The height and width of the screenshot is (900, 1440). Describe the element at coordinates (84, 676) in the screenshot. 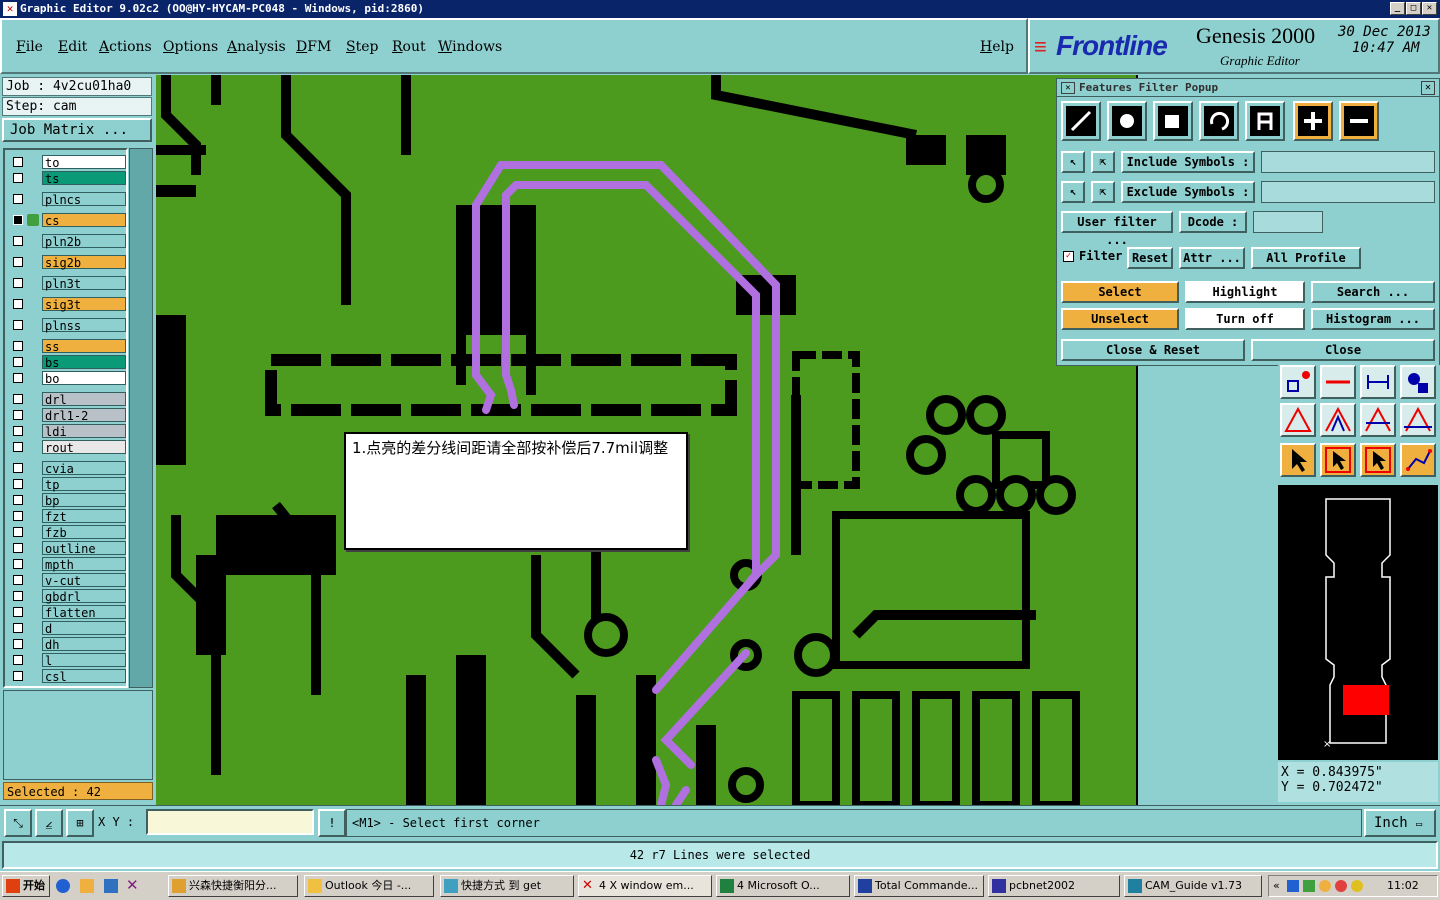

I see `layer-name: csl` at that location.